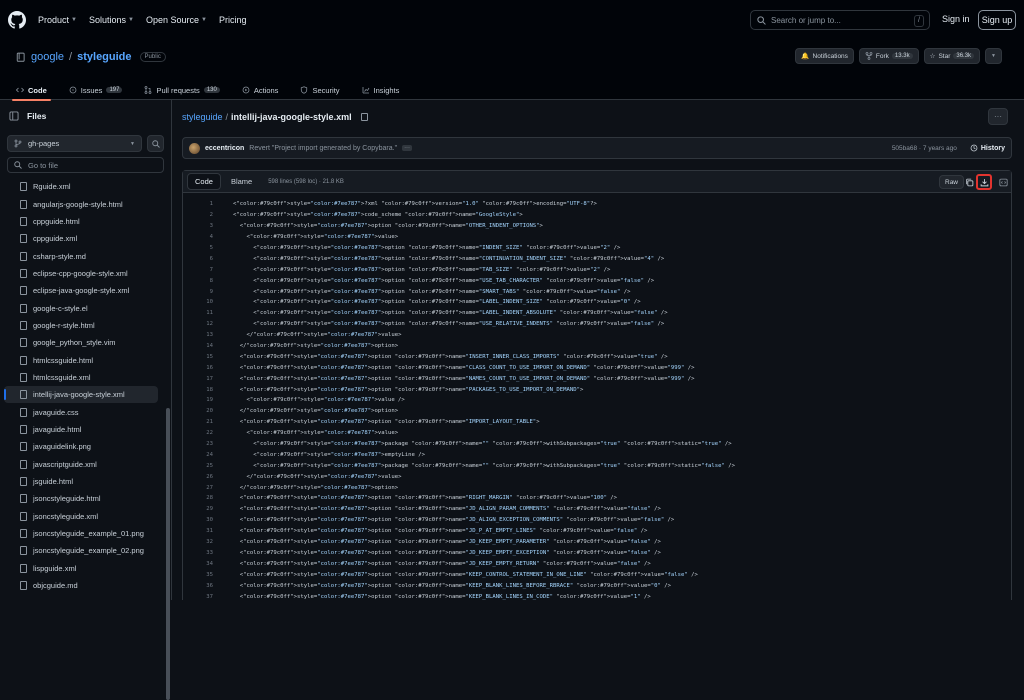  What do you see at coordinates (83, 238) in the screenshot?
I see `file-tree-item: cppguide.xml` at bounding box center [83, 238].